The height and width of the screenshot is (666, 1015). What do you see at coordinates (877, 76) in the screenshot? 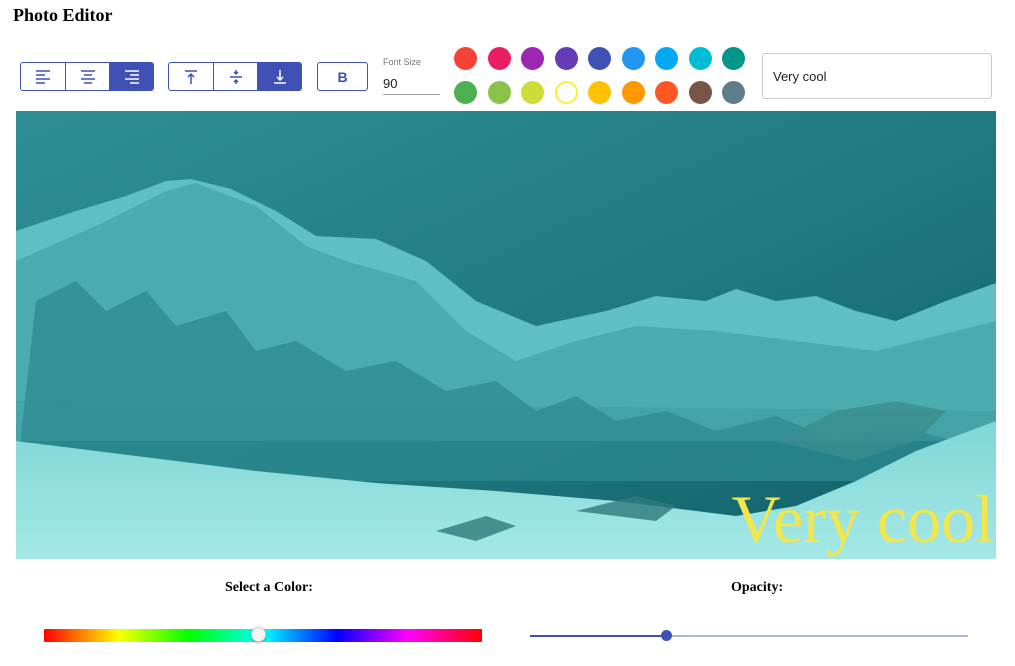
I see `text-input` at bounding box center [877, 76].